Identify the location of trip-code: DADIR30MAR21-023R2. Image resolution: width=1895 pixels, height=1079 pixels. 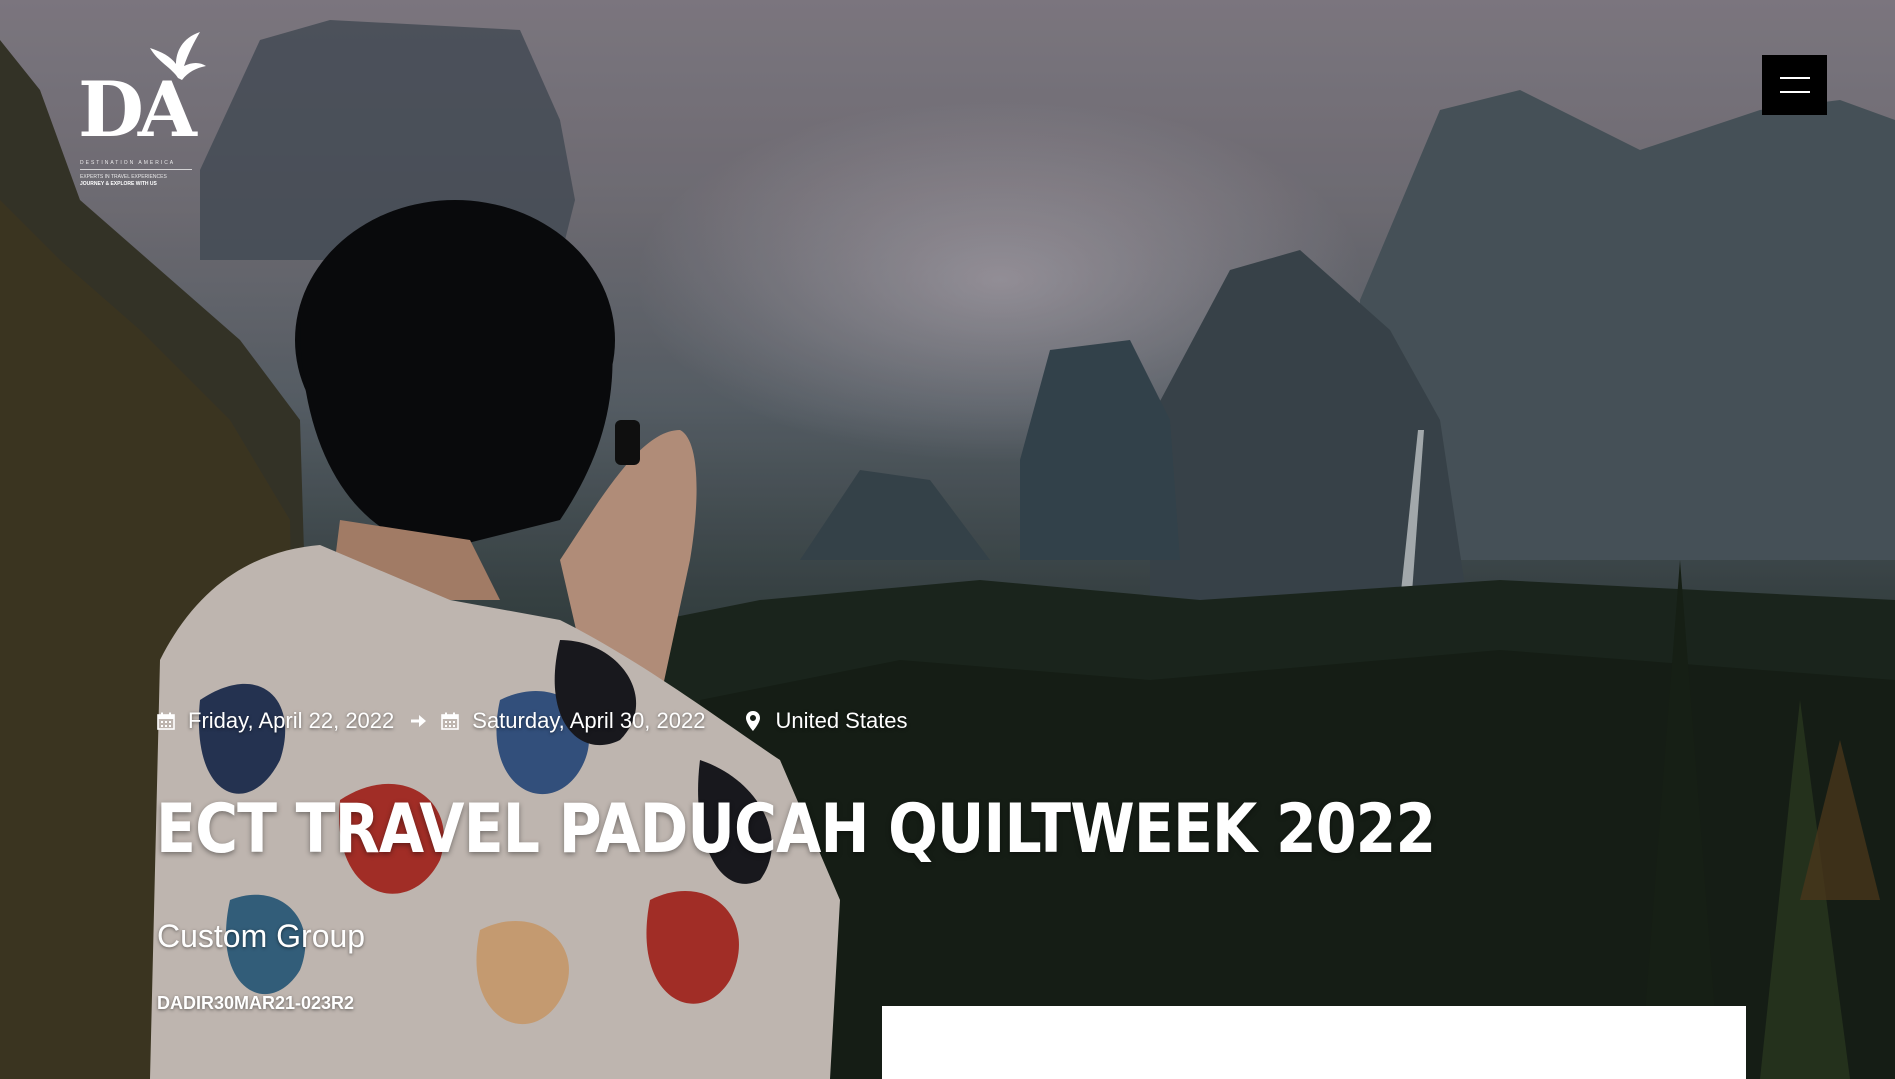
(256, 1003).